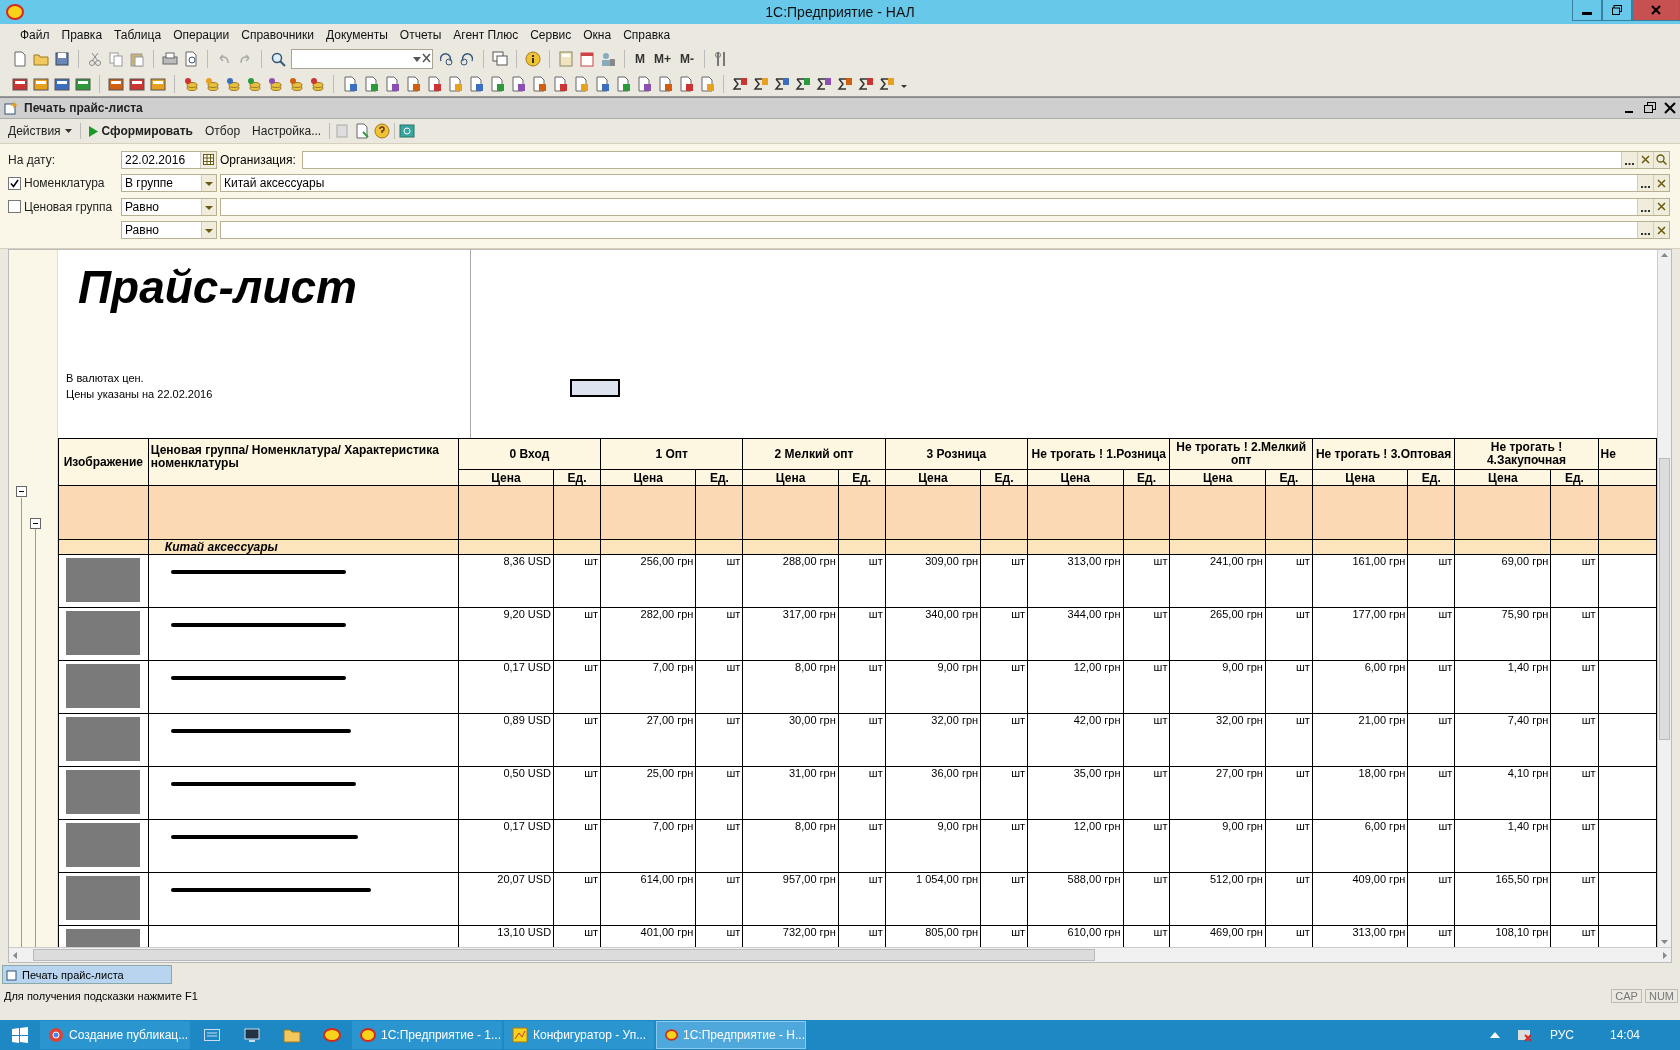  Describe the element at coordinates (500, 58) in the screenshot. I see `windows-icon` at that location.